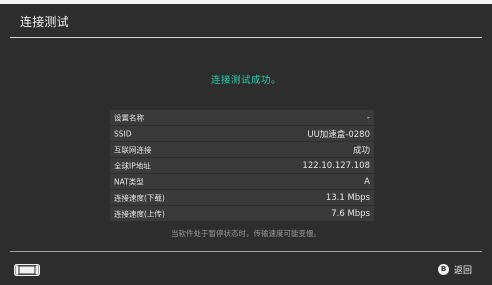 The image size is (492, 285). What do you see at coordinates (368, 117) in the screenshot?
I see `info-value: -` at bounding box center [368, 117].